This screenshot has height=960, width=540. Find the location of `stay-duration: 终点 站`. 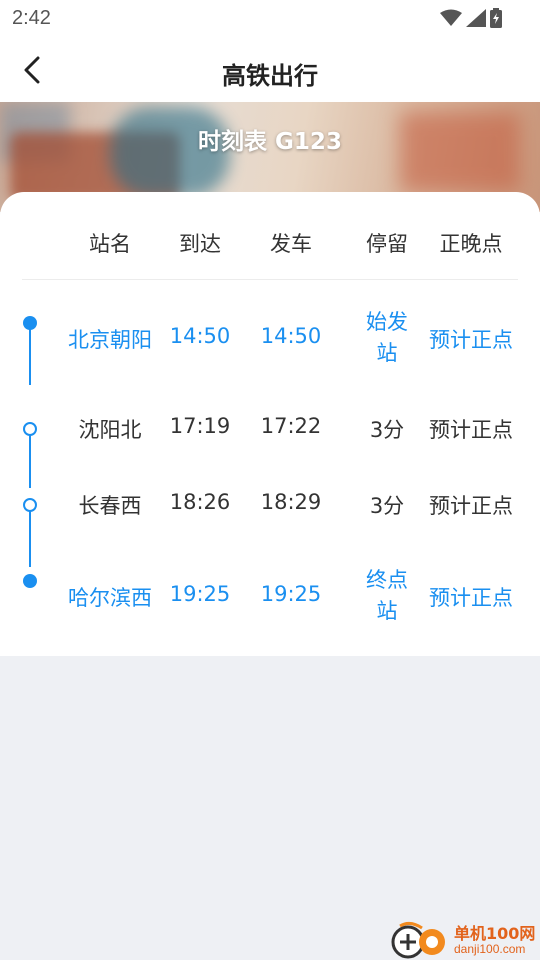

stay-duration: 终点 站 is located at coordinates (387, 596).